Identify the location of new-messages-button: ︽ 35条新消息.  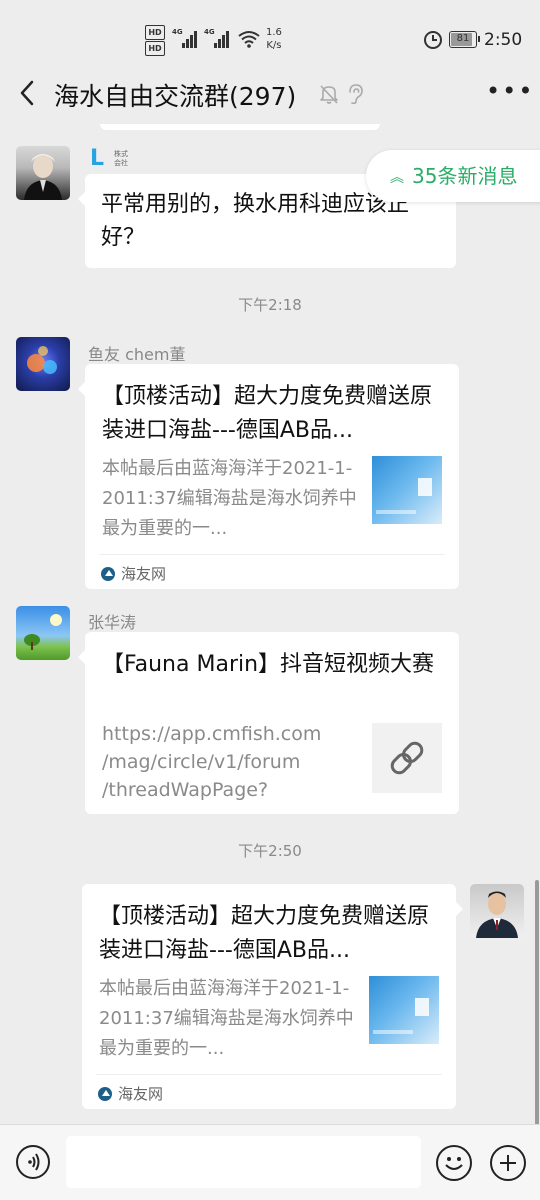
(453, 176).